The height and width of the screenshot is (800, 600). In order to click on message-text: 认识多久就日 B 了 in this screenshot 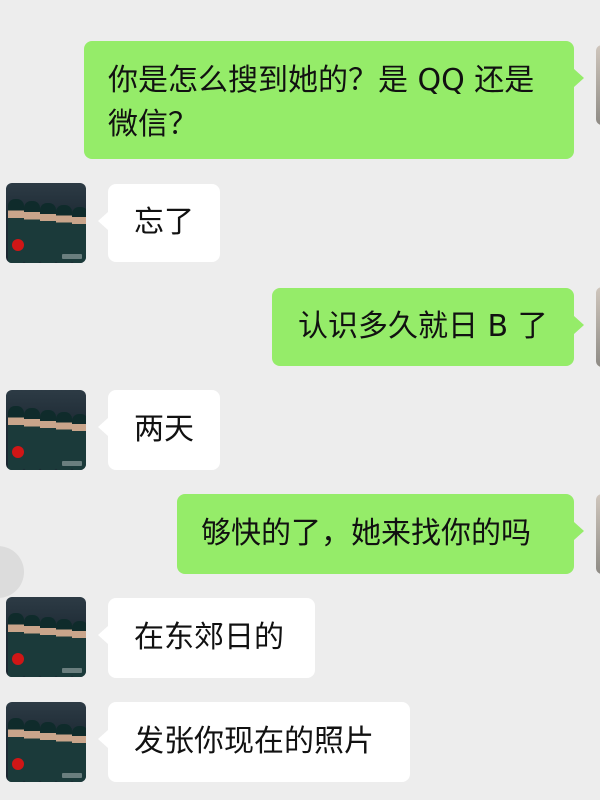, I will do `click(423, 326)`.